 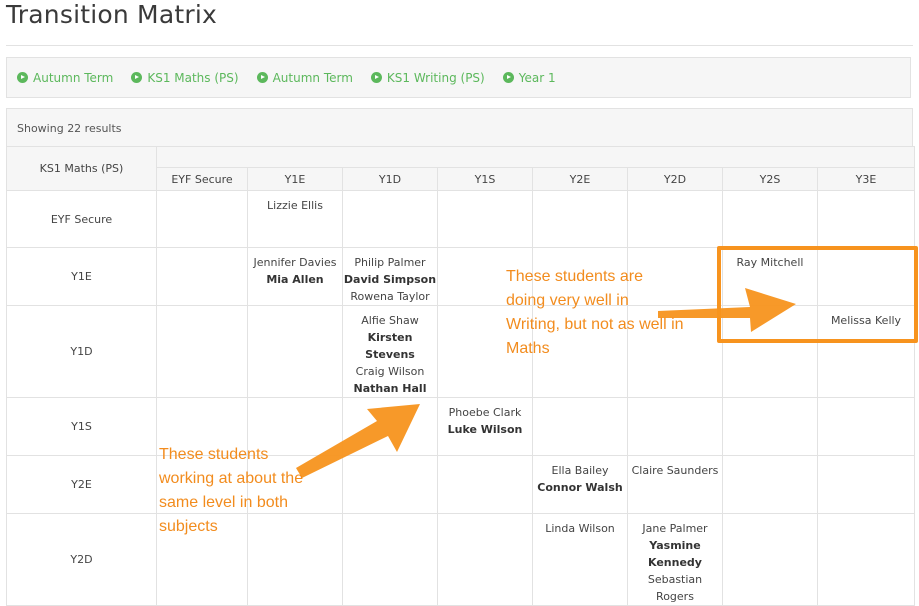 What do you see at coordinates (770, 179) in the screenshot?
I see `column-header: Y2S` at bounding box center [770, 179].